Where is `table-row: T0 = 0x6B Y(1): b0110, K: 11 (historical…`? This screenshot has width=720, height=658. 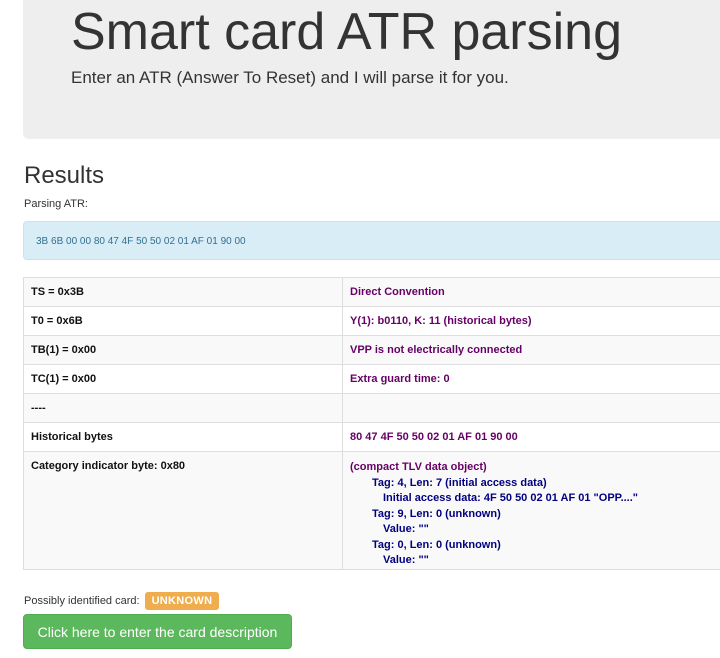
table-row: T0 = 0x6B Y(1): b0110, K: 11 (historical… is located at coordinates (371, 321).